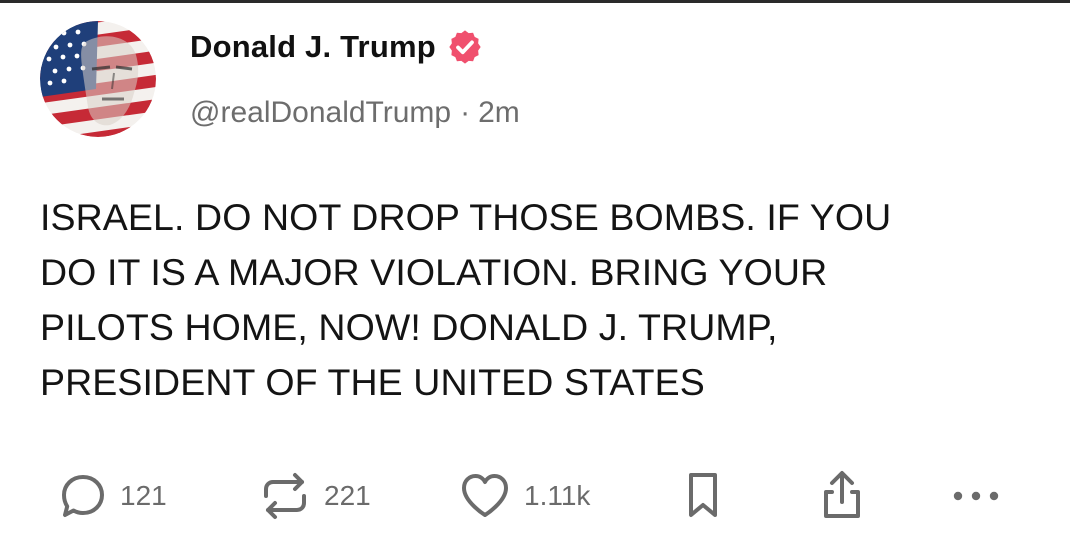 The image size is (1070, 541). I want to click on more-options-button, so click(976, 496).